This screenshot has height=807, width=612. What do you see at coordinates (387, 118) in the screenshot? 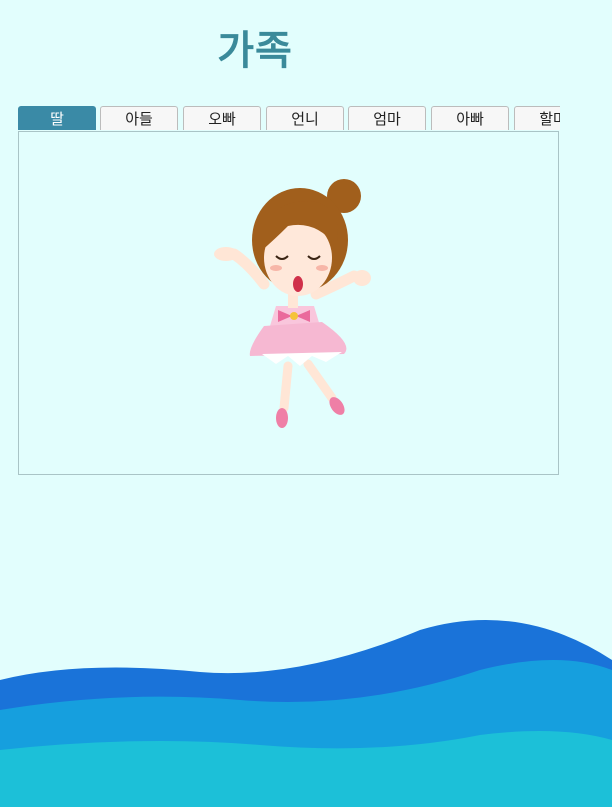
I see `tab-mother: 엄마` at bounding box center [387, 118].